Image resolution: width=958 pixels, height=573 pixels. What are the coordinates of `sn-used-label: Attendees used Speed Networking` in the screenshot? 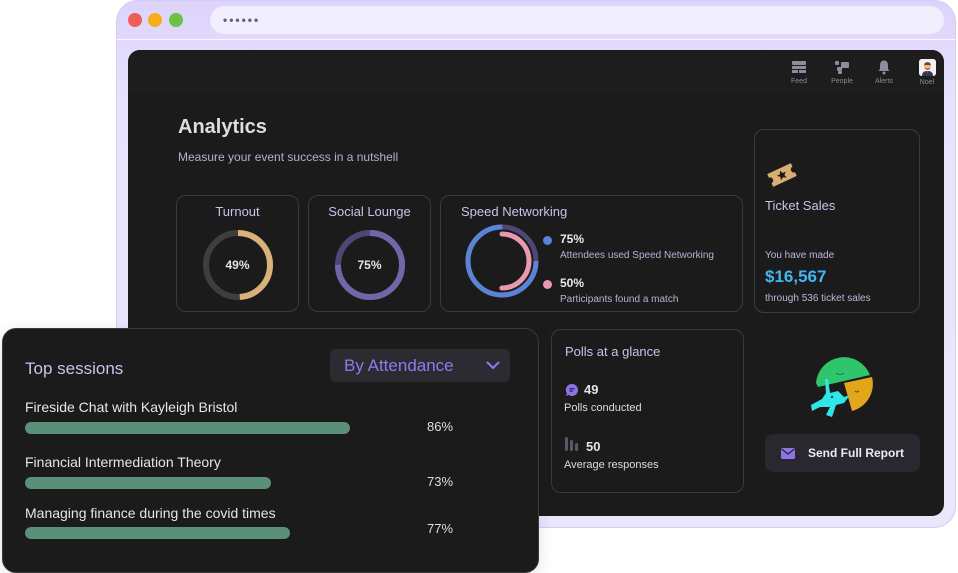 It's located at (637, 255).